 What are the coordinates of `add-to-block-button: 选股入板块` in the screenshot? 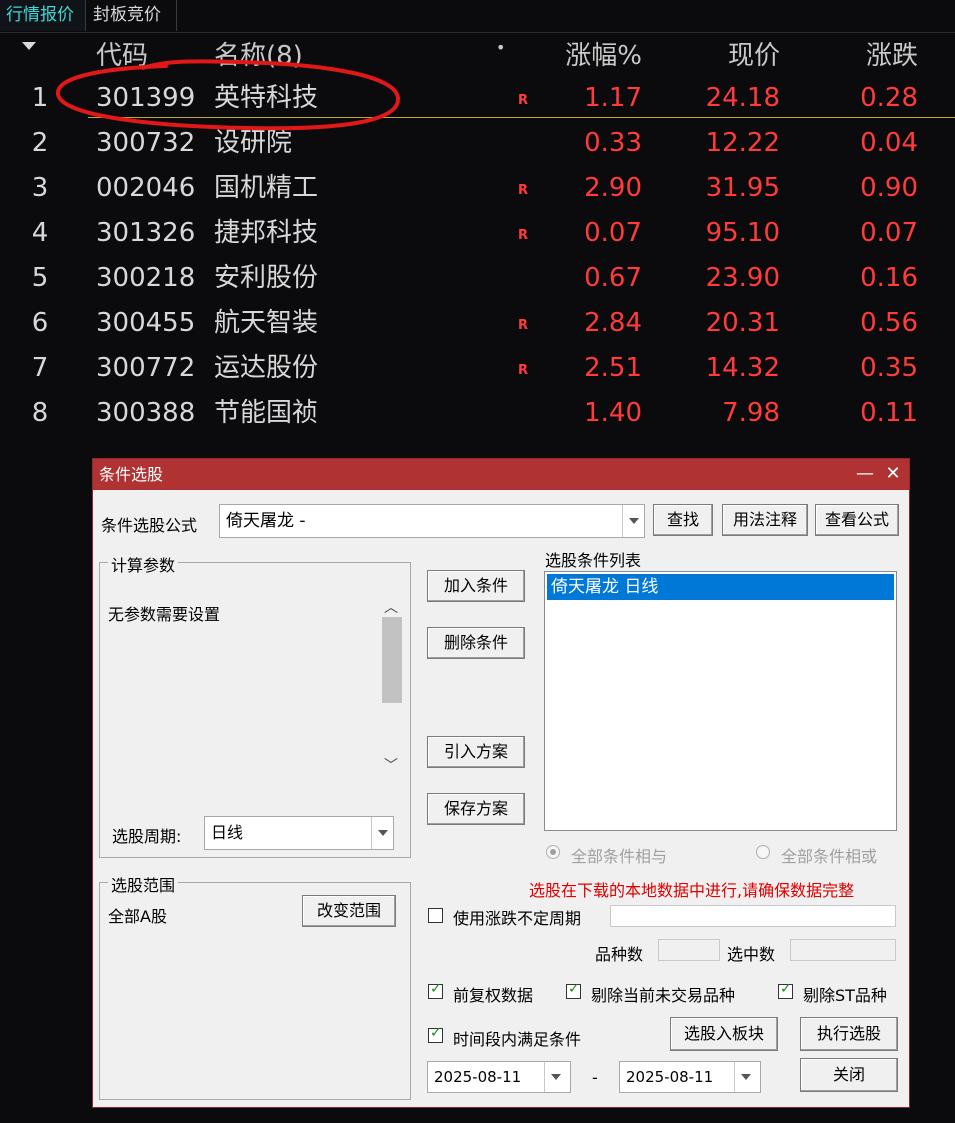 It's located at (724, 1034).